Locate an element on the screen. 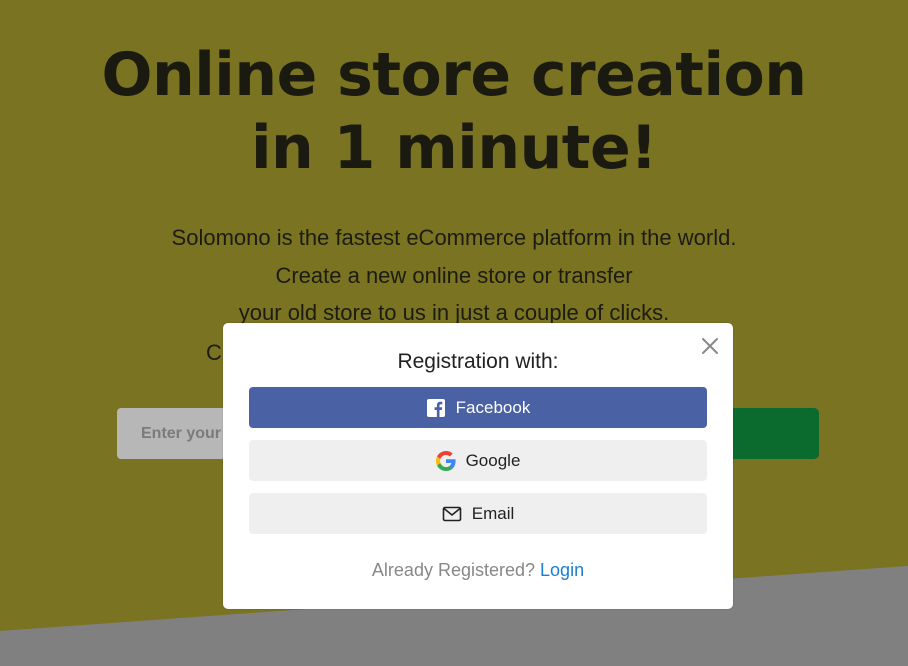 This screenshot has height=666, width=908. hero-title-line2: in 1 minute! is located at coordinates (454, 148).